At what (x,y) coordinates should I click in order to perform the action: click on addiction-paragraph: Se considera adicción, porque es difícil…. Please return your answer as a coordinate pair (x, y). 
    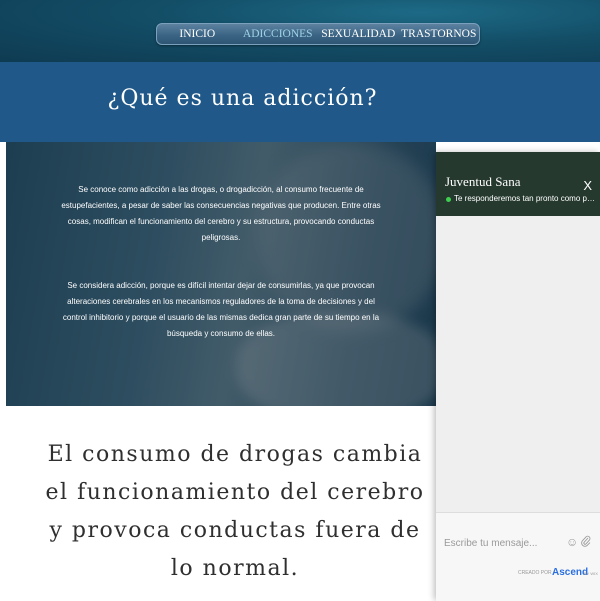
    Looking at the image, I should click on (221, 309).